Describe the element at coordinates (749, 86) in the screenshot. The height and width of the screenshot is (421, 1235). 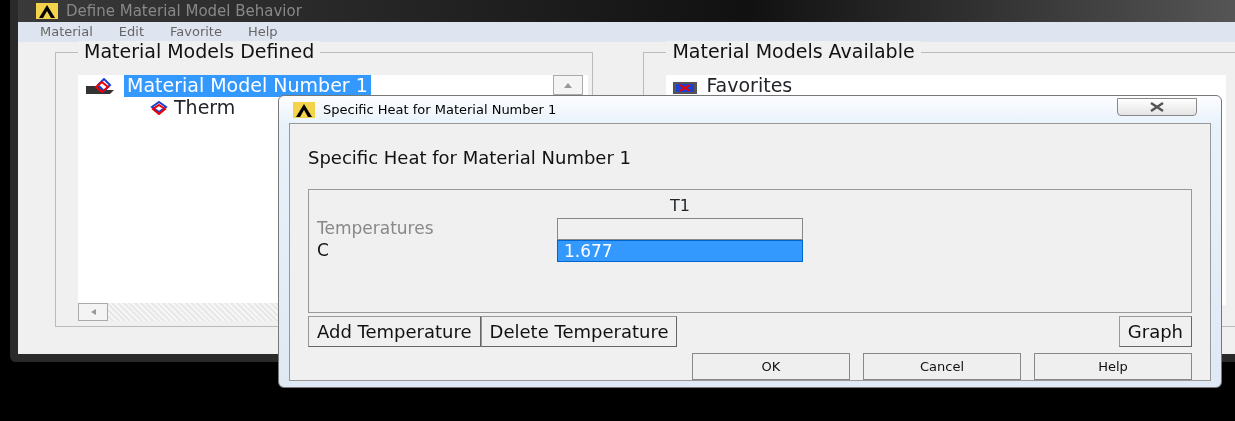
I see `tree-item: Favorites` at that location.